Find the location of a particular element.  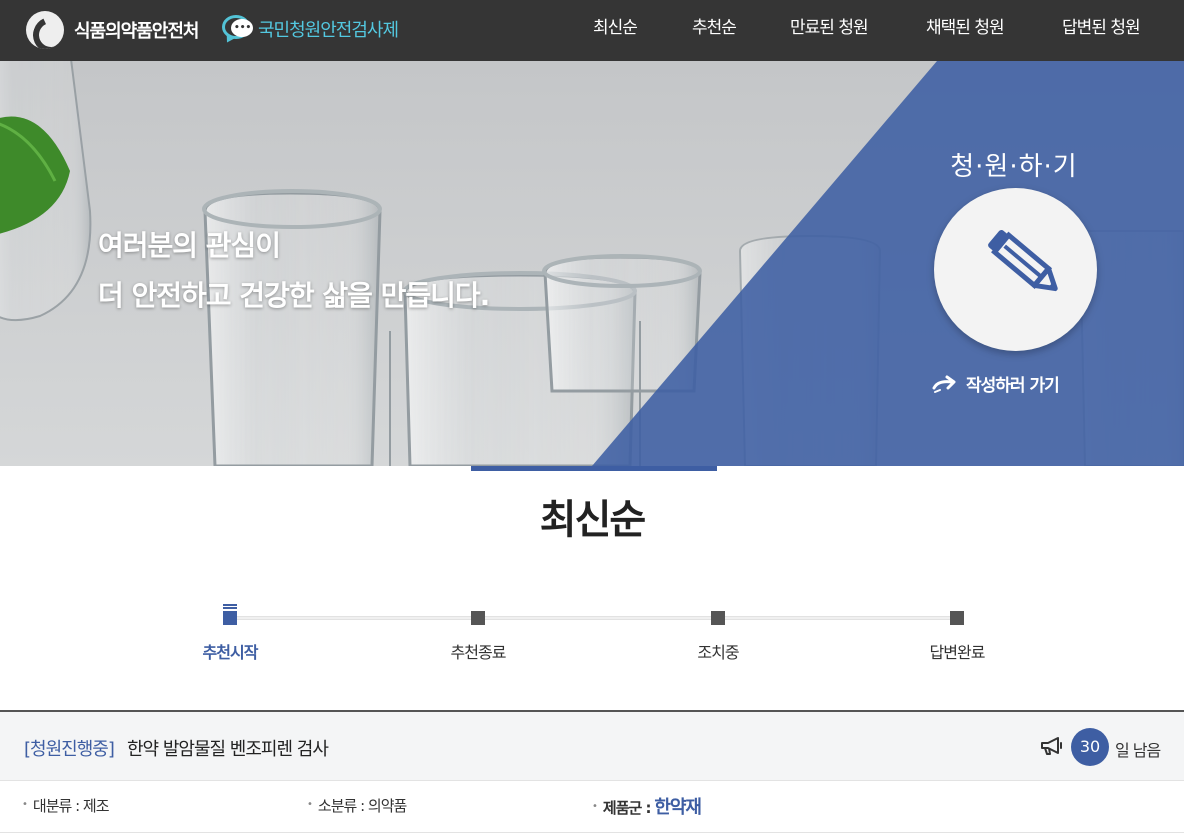

step-label-start: 추천시작 is located at coordinates (230, 652).